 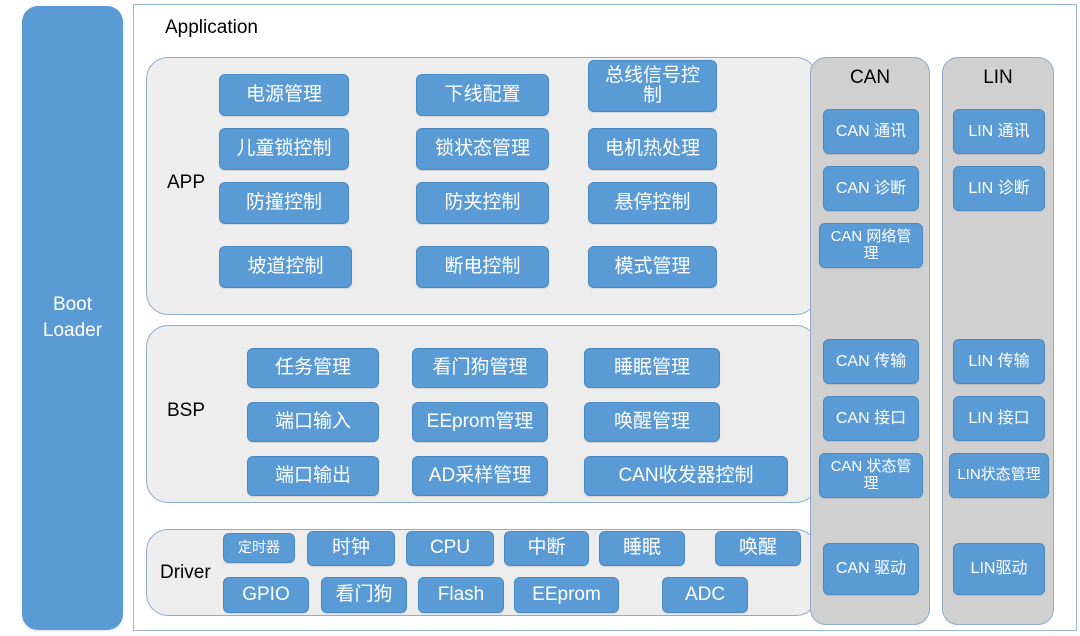 What do you see at coordinates (285, 267) in the screenshot?
I see `module-ramp-control: 坡道控制` at bounding box center [285, 267].